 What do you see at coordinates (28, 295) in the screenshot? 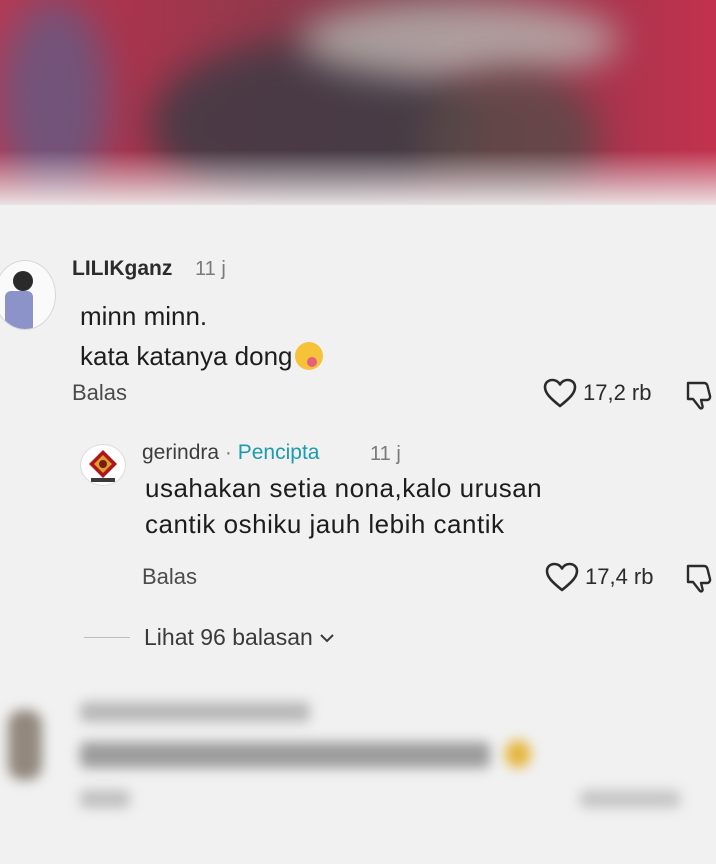
I see `user-avatar` at bounding box center [28, 295].